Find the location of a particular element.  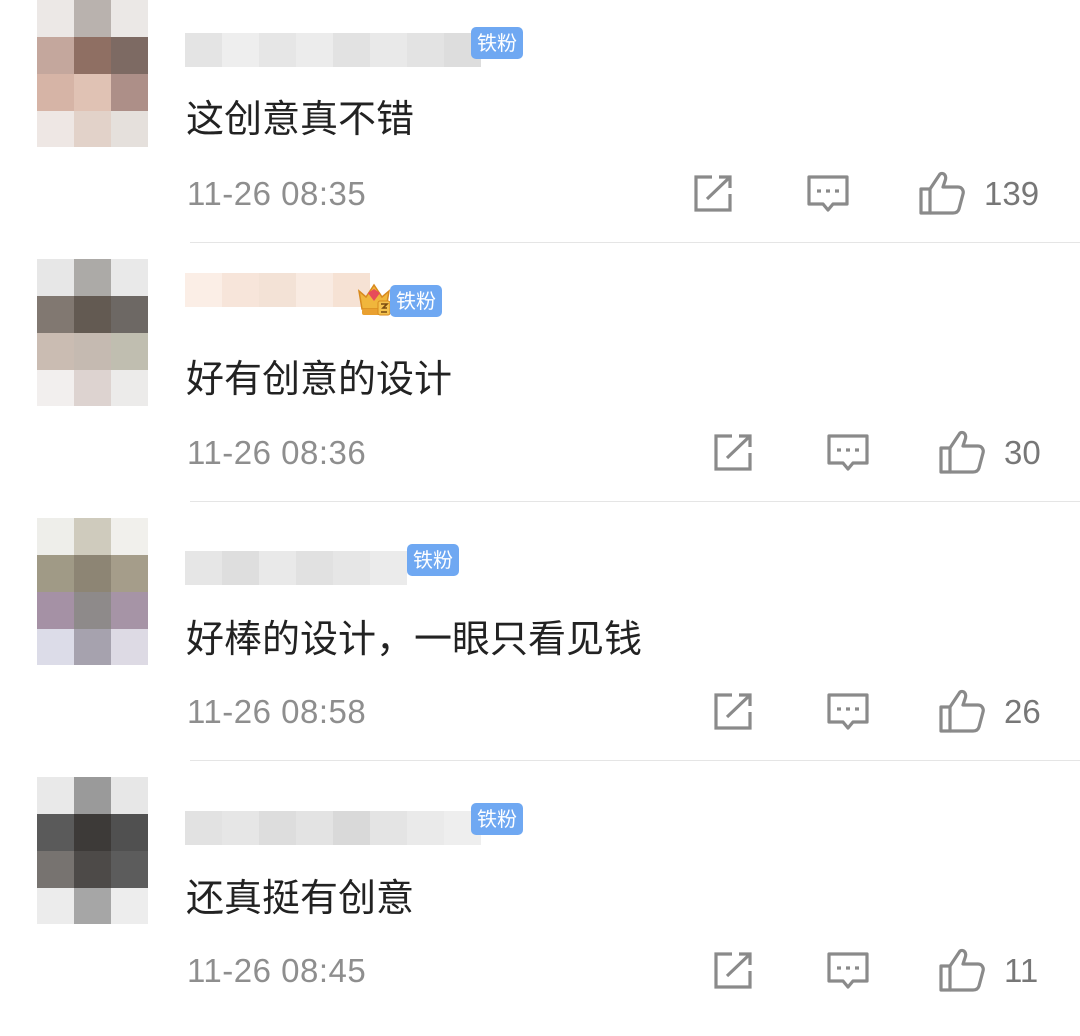

comment-time: 11-26 08:36 is located at coordinates (277, 452).